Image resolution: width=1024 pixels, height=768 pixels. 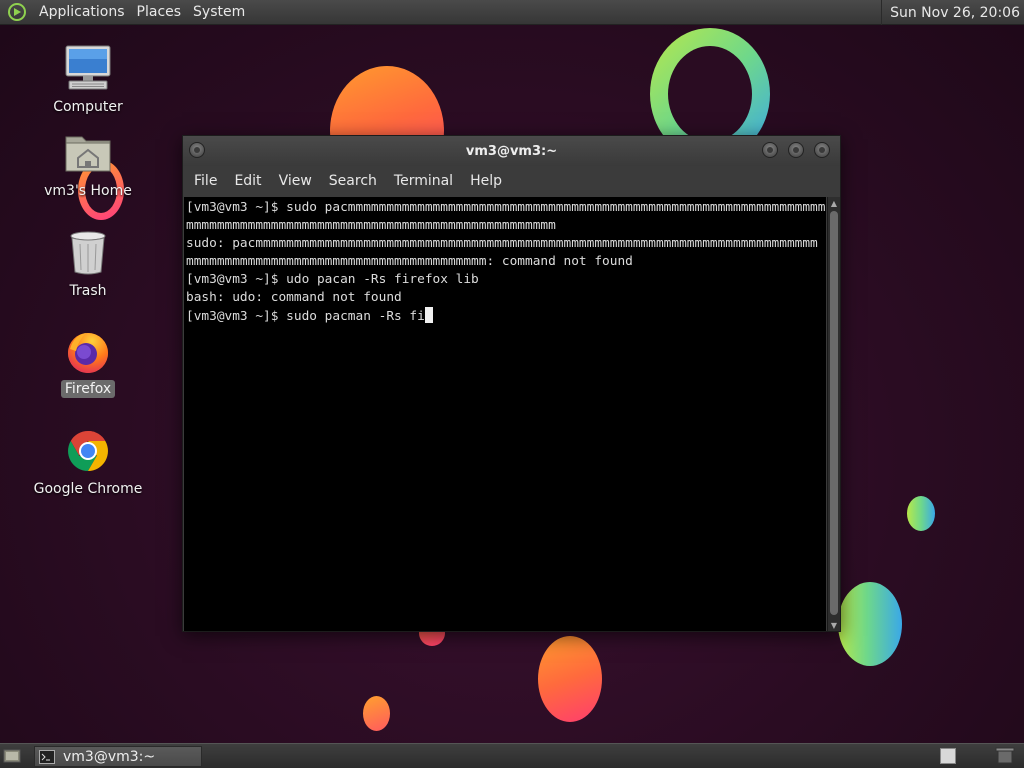 I want to click on desktop-icon-computer: Computer, so click(x=88, y=80).